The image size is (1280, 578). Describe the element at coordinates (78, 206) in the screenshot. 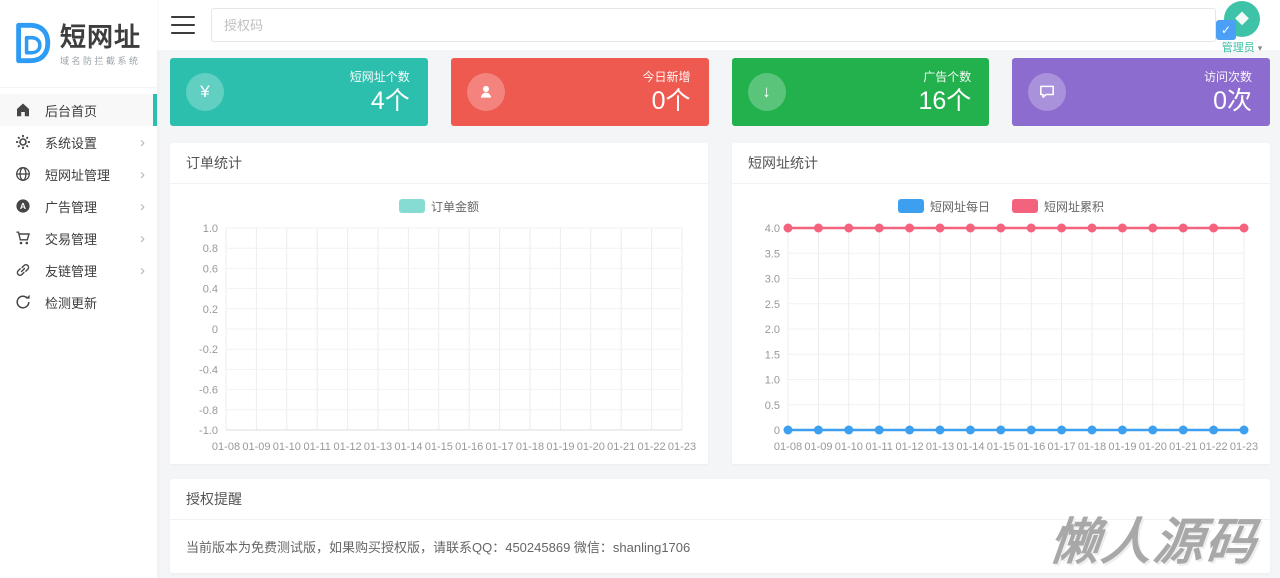

I see `sidebar-item-ads-manage: A 广告管理 ›` at that location.